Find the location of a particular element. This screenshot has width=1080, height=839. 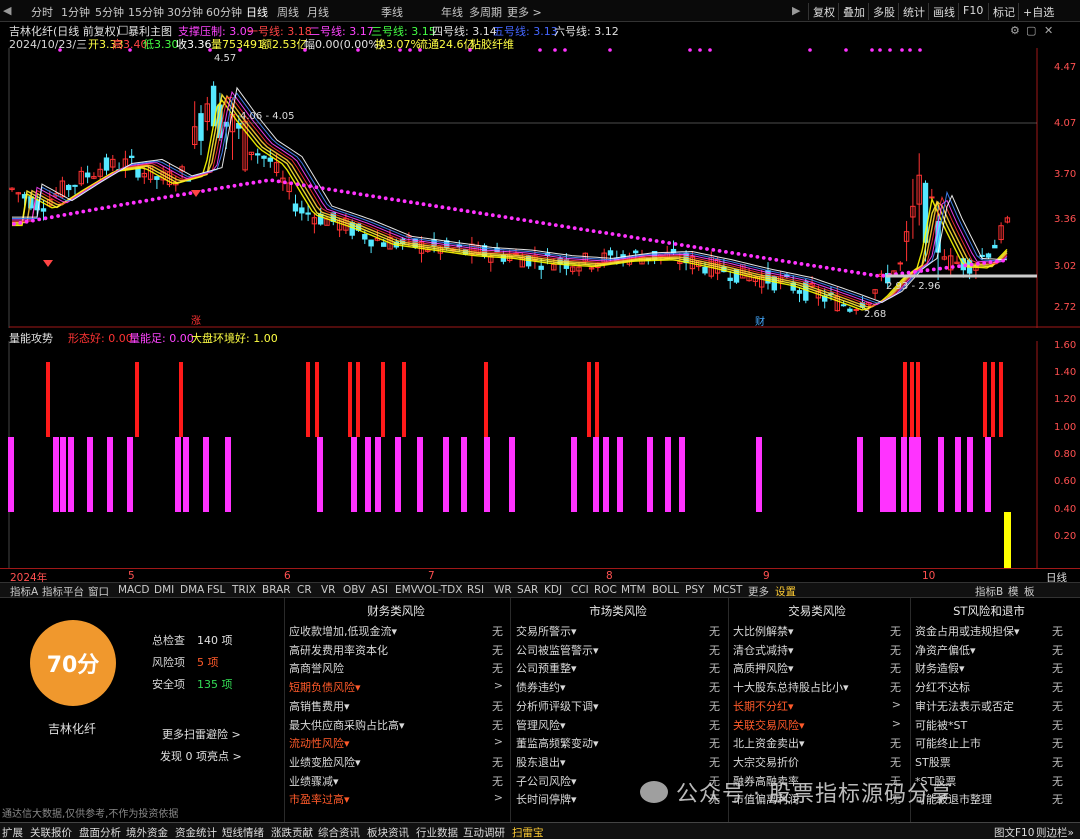

more-periods: 更多 > is located at coordinates (524, 12).